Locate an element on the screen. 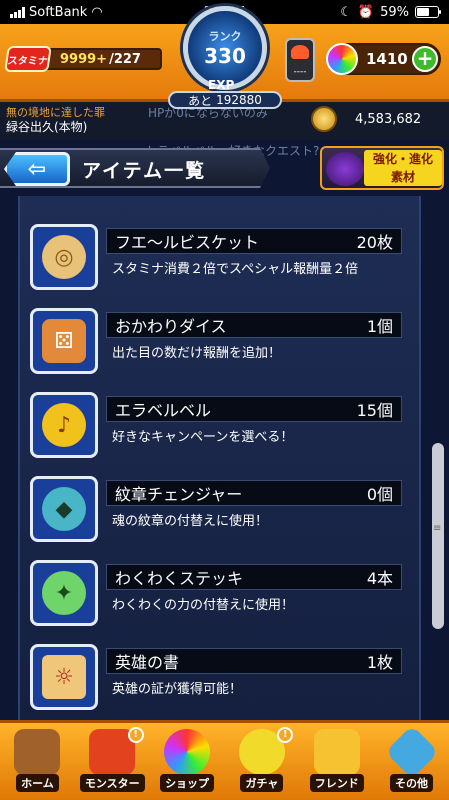 The width and height of the screenshot is (449, 800). item-description: 魂の紋章の付替えに使用！ is located at coordinates (190, 521).